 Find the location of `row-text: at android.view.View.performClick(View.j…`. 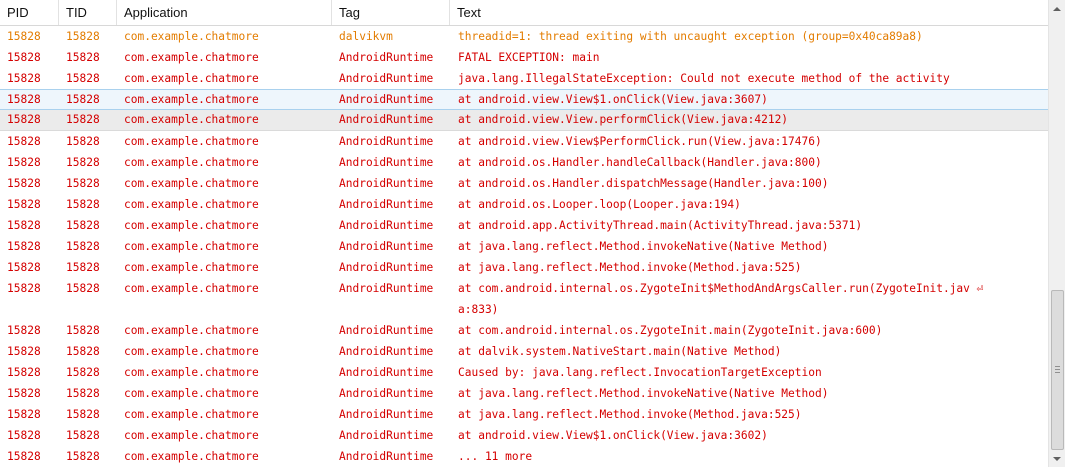

row-text: at android.view.View.performClick(View.j… is located at coordinates (623, 119).